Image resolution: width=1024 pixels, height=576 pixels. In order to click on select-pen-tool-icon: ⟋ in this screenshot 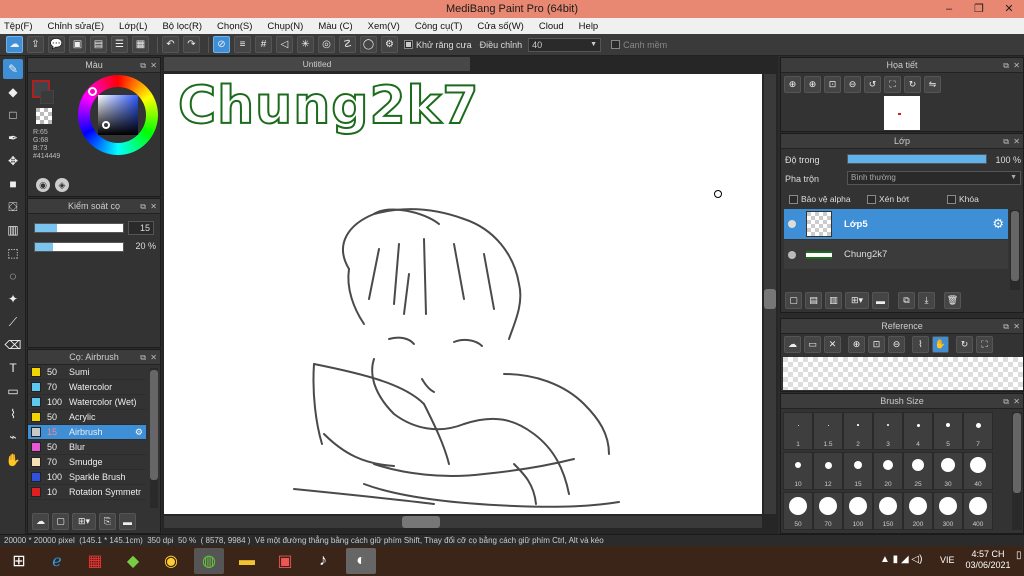, I will do `click(13, 322)`.